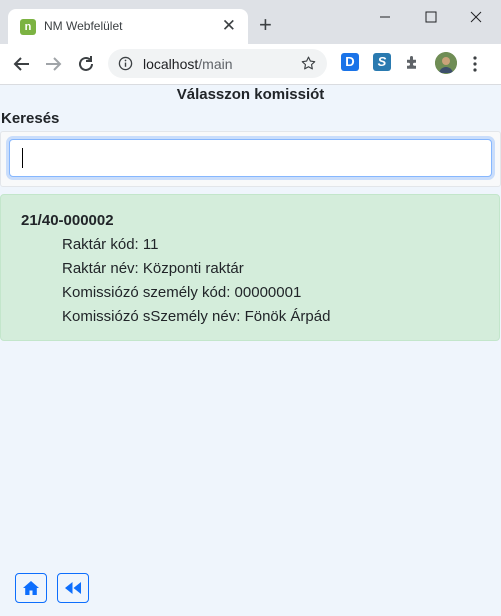 The height and width of the screenshot is (616, 501). I want to click on search-input, so click(250, 158).